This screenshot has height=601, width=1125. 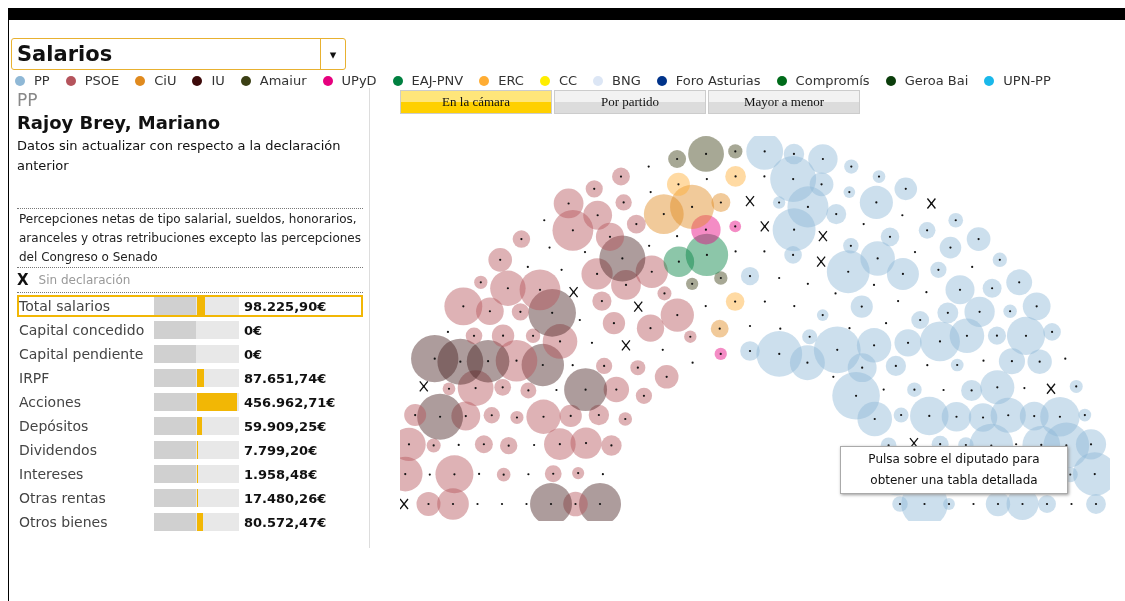 What do you see at coordinates (42, 80) in the screenshot?
I see `legend-label: PP` at bounding box center [42, 80].